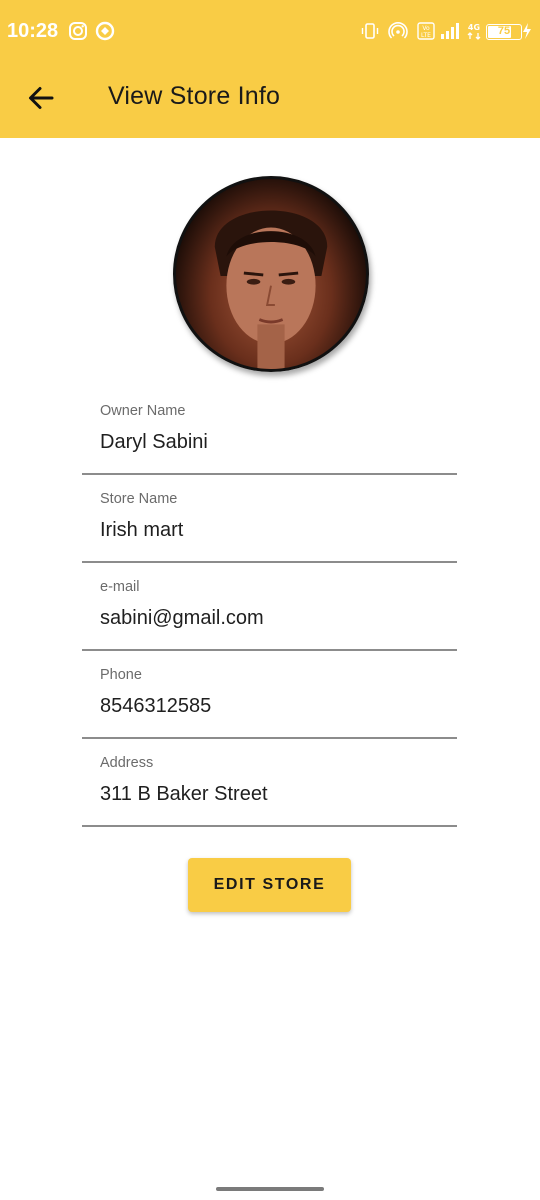 Image resolution: width=540 pixels, height=1200 pixels. Describe the element at coordinates (139, 499) in the screenshot. I see `store-name-label: Store Name` at that location.